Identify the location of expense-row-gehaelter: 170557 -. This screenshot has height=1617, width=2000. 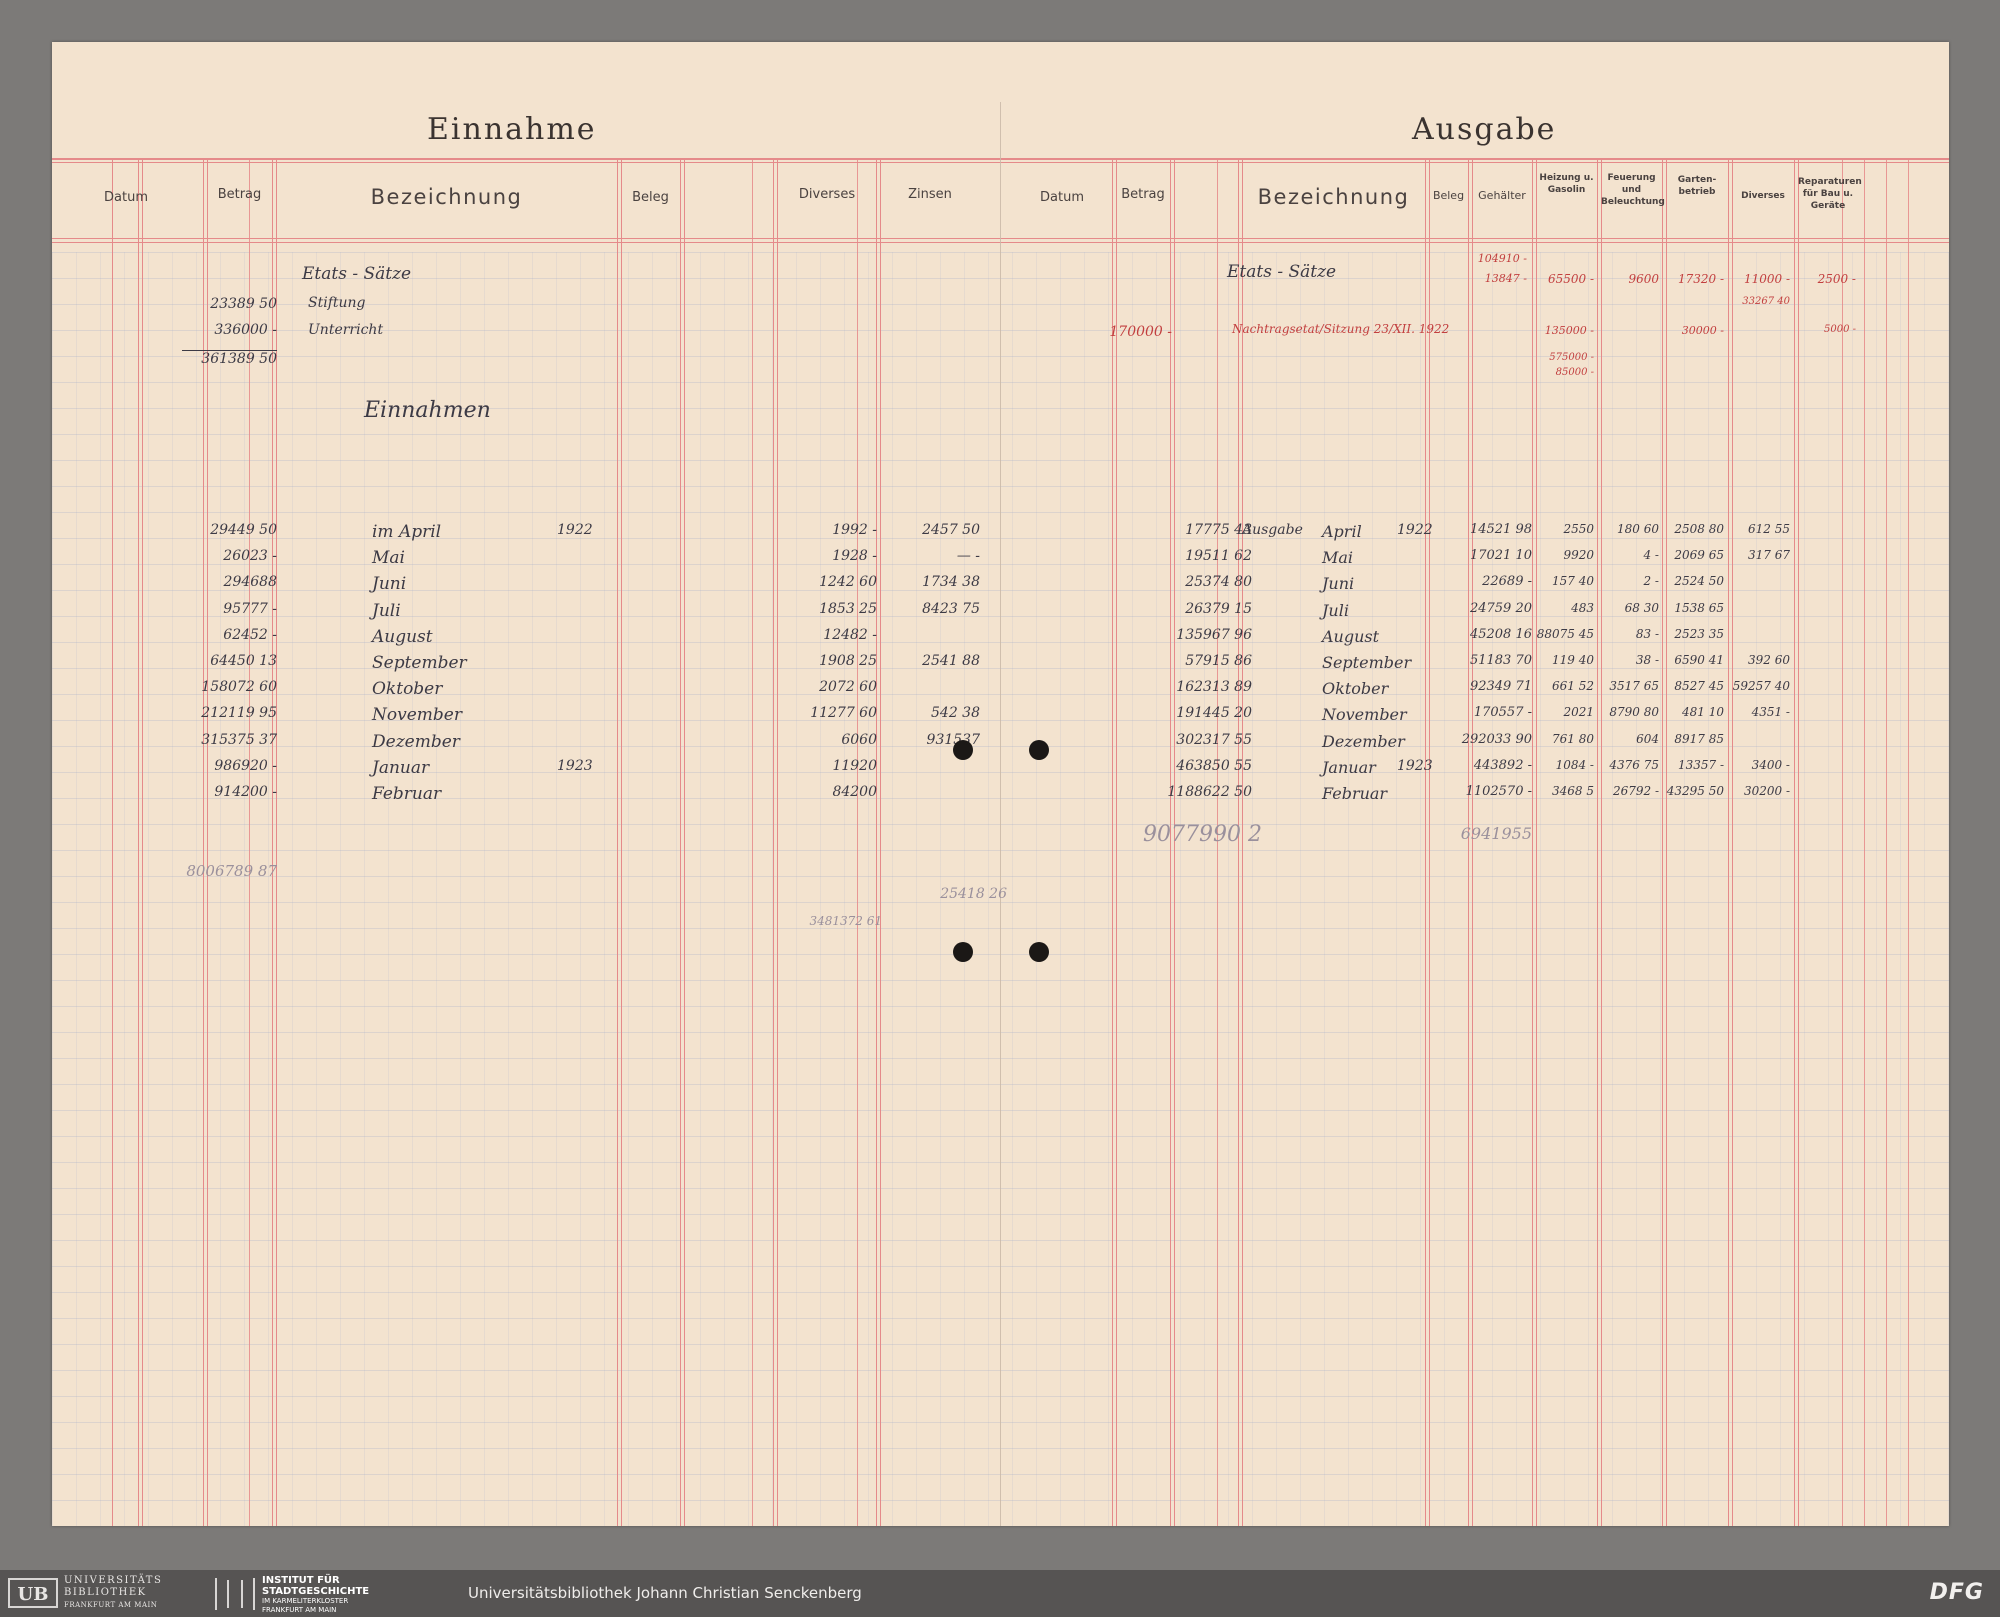
(1502, 713).